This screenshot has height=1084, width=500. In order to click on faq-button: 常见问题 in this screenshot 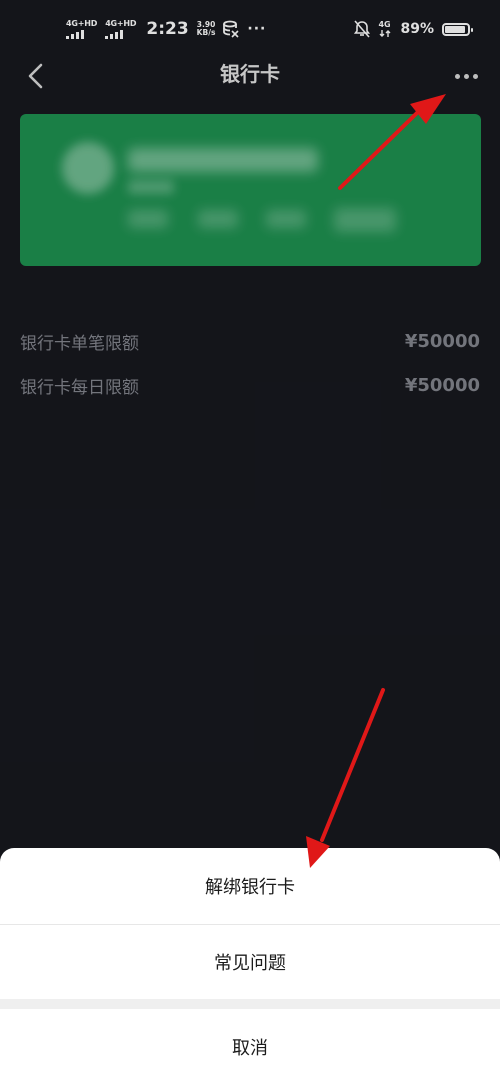, I will do `click(250, 962)`.